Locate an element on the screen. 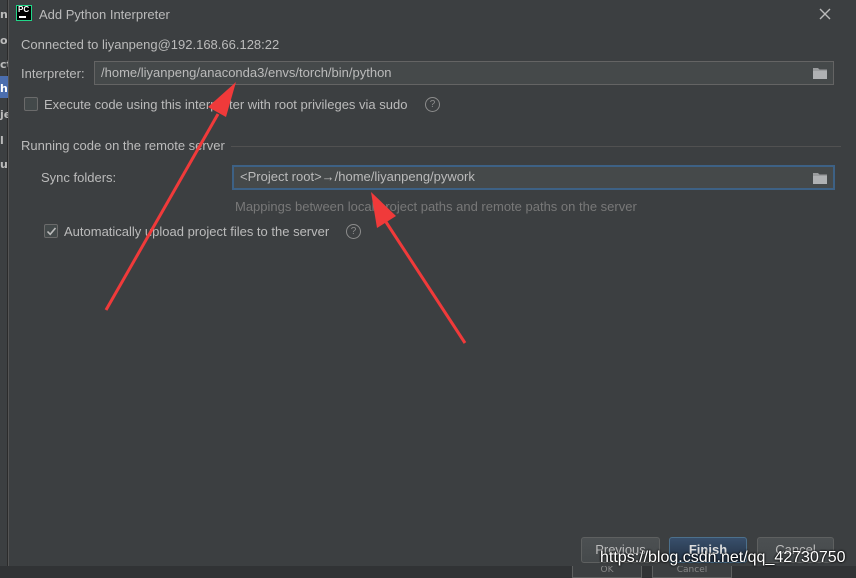 The width and height of the screenshot is (856, 578). sync-folders-value: <Project root>→/home/liyanpeng/pywork is located at coordinates (357, 176).